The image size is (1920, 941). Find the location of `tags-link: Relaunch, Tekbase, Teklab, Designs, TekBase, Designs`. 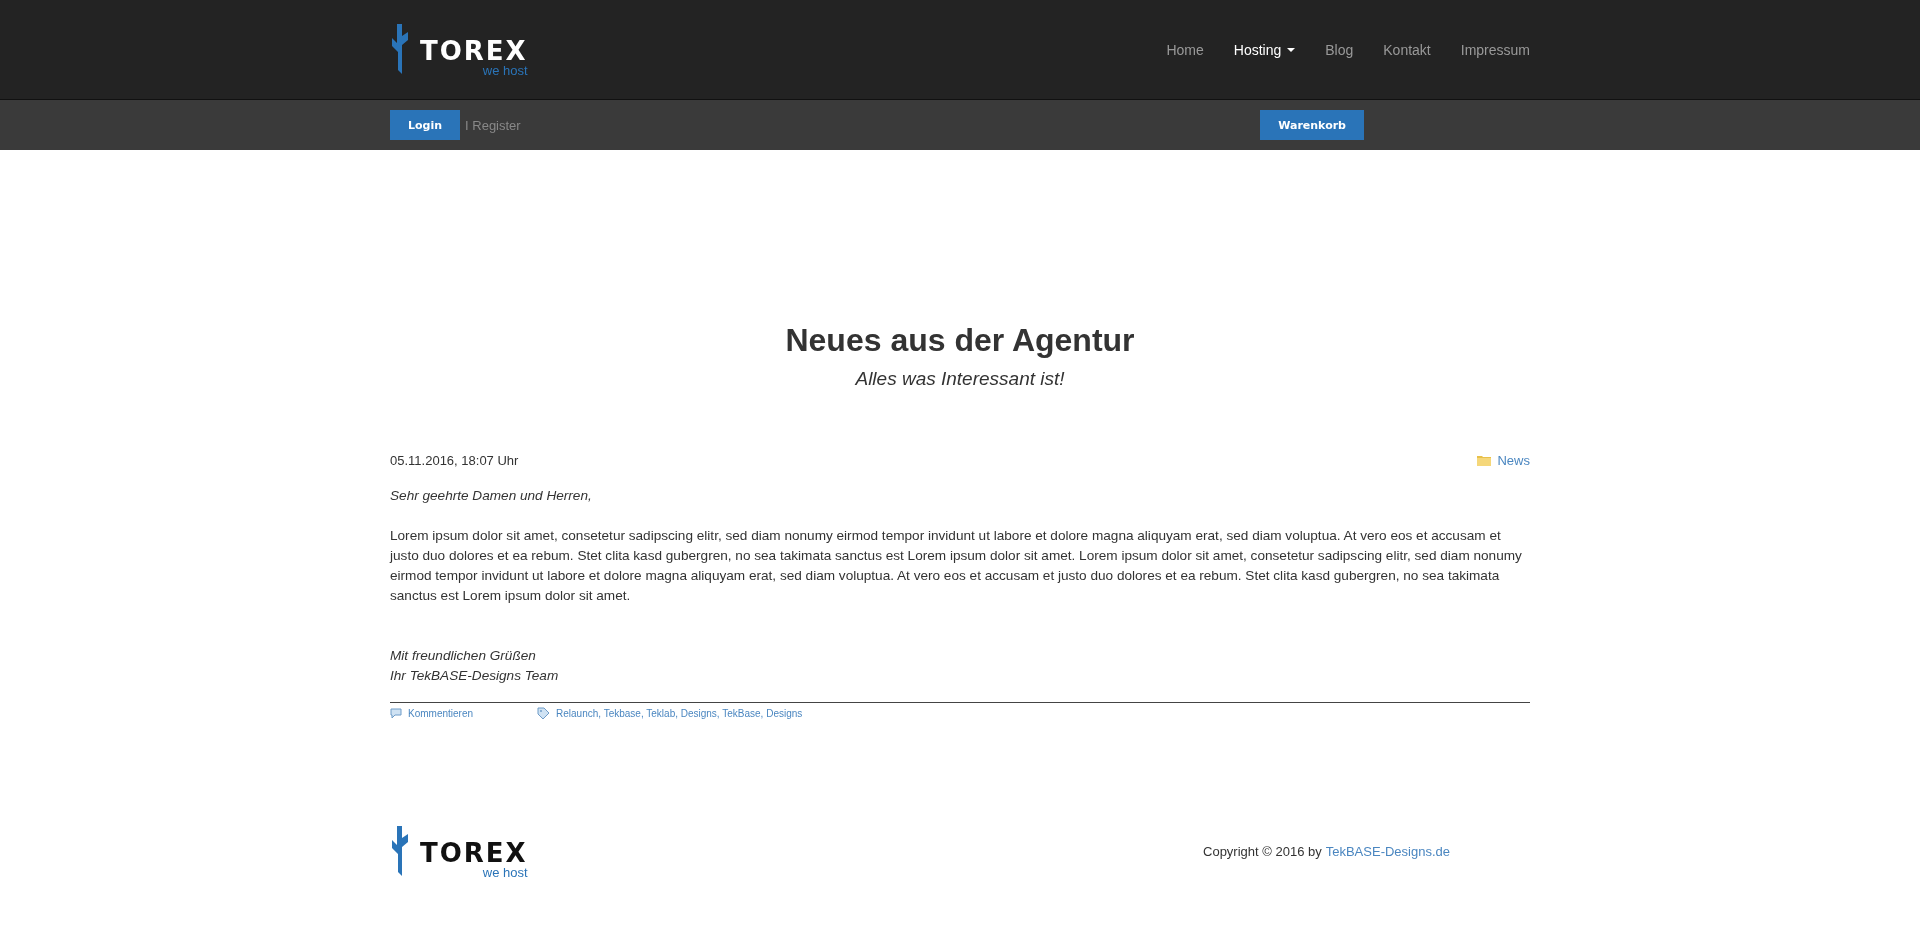

tags-link: Relaunch, Tekbase, Teklab, Designs, TekBase, Designs is located at coordinates (670, 713).